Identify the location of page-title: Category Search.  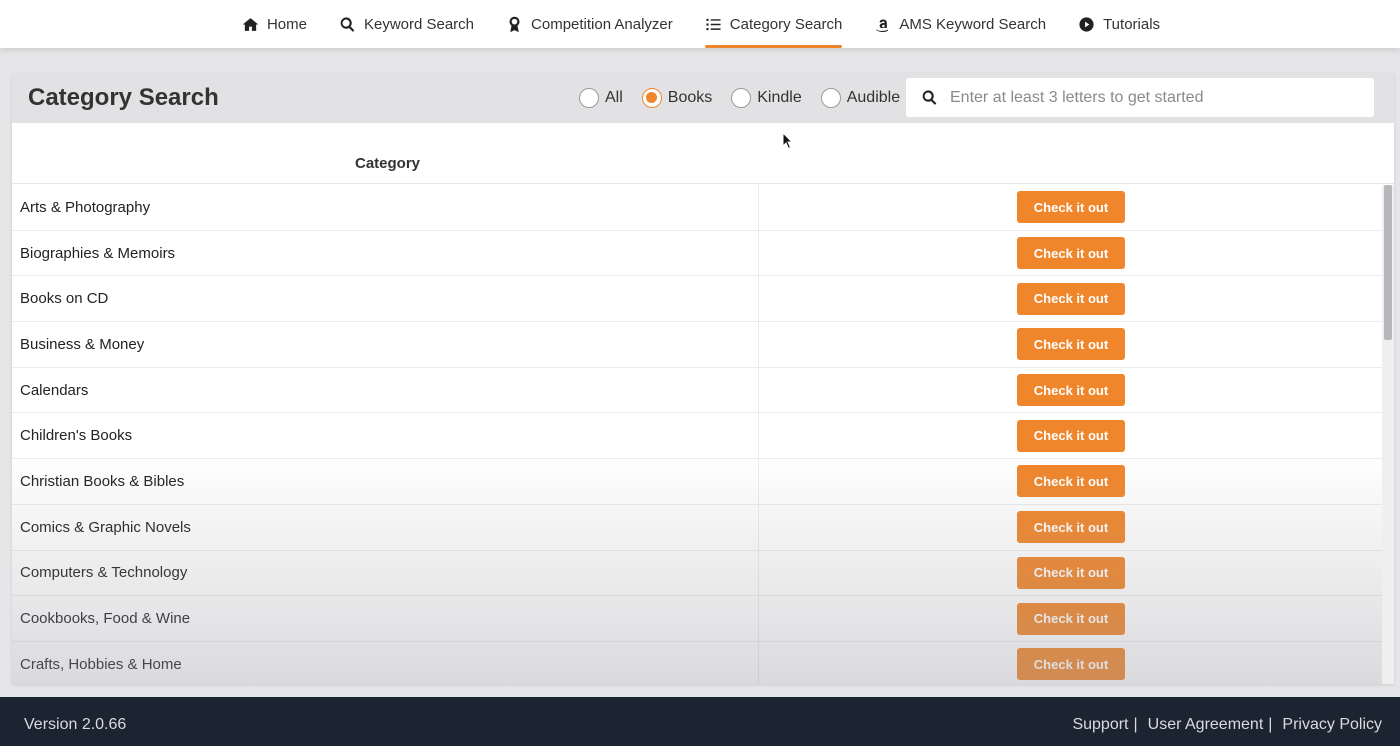
(123, 97).